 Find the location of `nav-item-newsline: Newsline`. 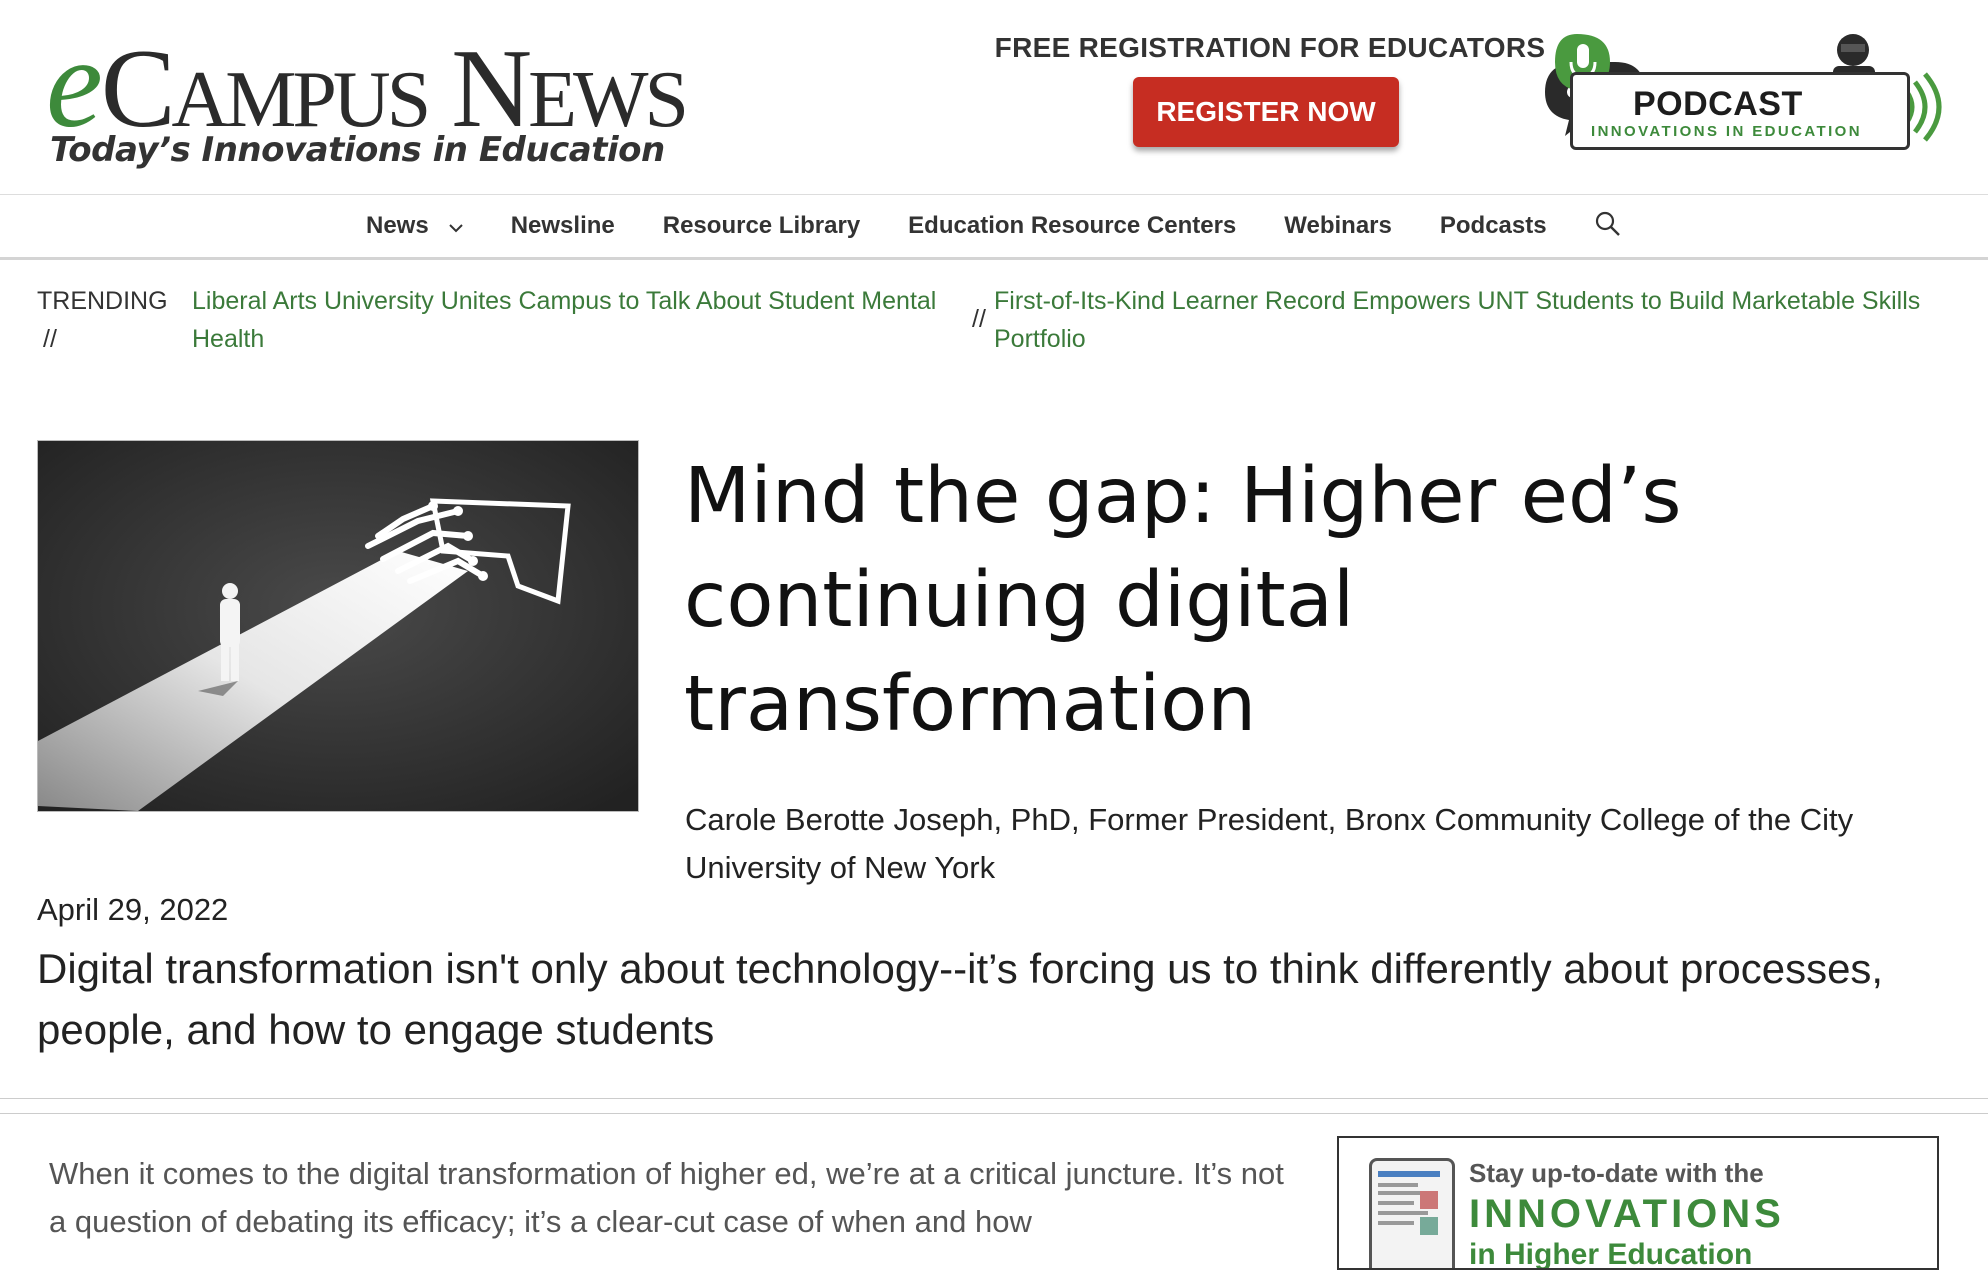

nav-item-newsline: Newsline is located at coordinates (563, 226).